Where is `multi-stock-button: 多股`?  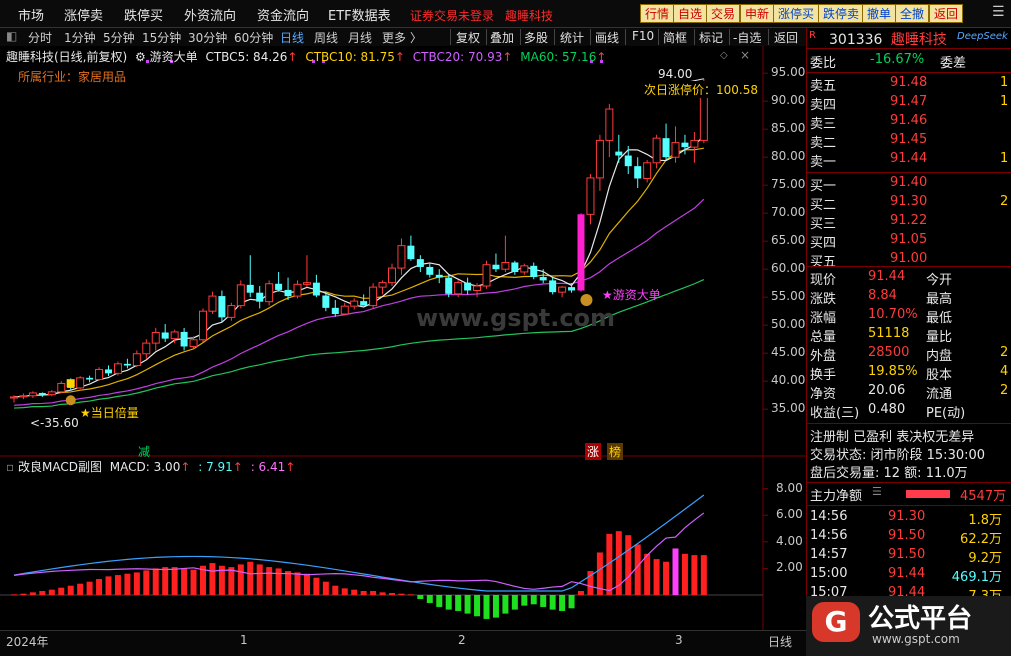 multi-stock-button: 多股 is located at coordinates (536, 37).